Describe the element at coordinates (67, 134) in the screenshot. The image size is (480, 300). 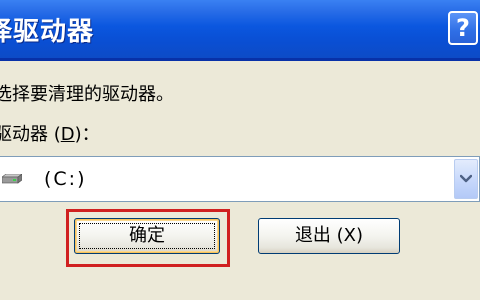
I see `drive-label-accelerator: D` at that location.